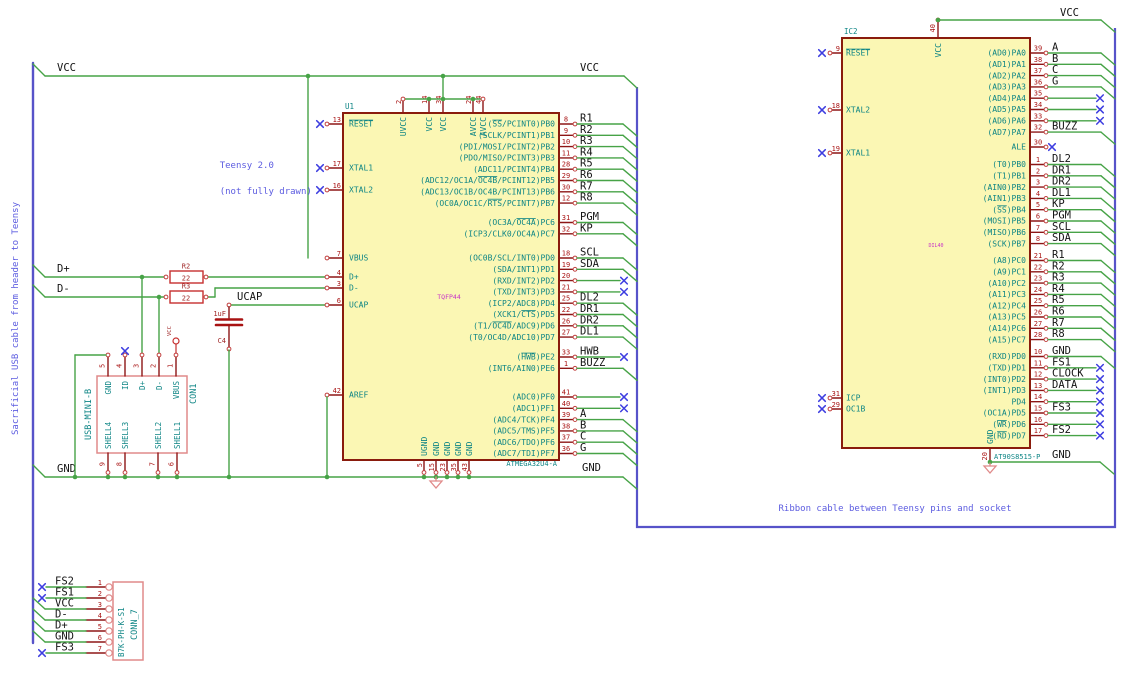  What do you see at coordinates (337, 164) in the screenshot?
I see `pin-number: 17` at bounding box center [337, 164].